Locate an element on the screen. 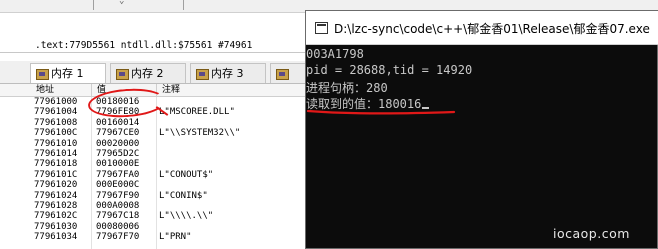  row-address: 77961024 is located at coordinates (56, 195).